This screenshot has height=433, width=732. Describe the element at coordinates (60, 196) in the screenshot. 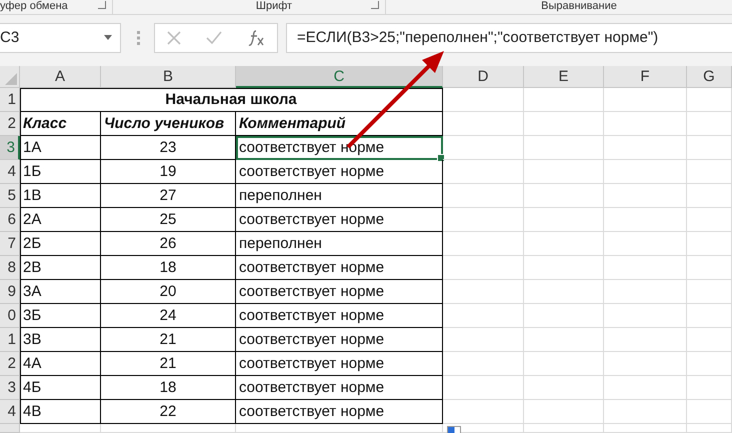

I see `table-cell: 1В` at that location.